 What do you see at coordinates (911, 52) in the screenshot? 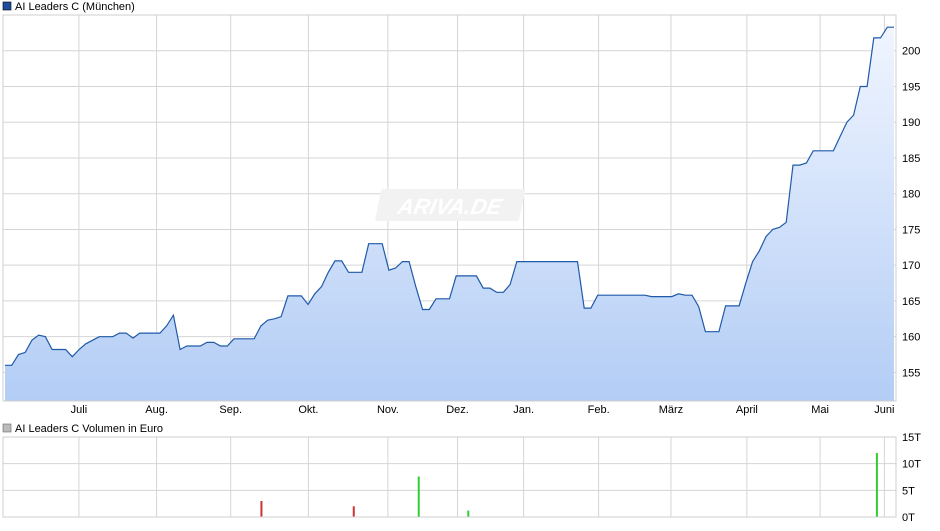
I see `price-y-tick-label: 200` at bounding box center [911, 52].